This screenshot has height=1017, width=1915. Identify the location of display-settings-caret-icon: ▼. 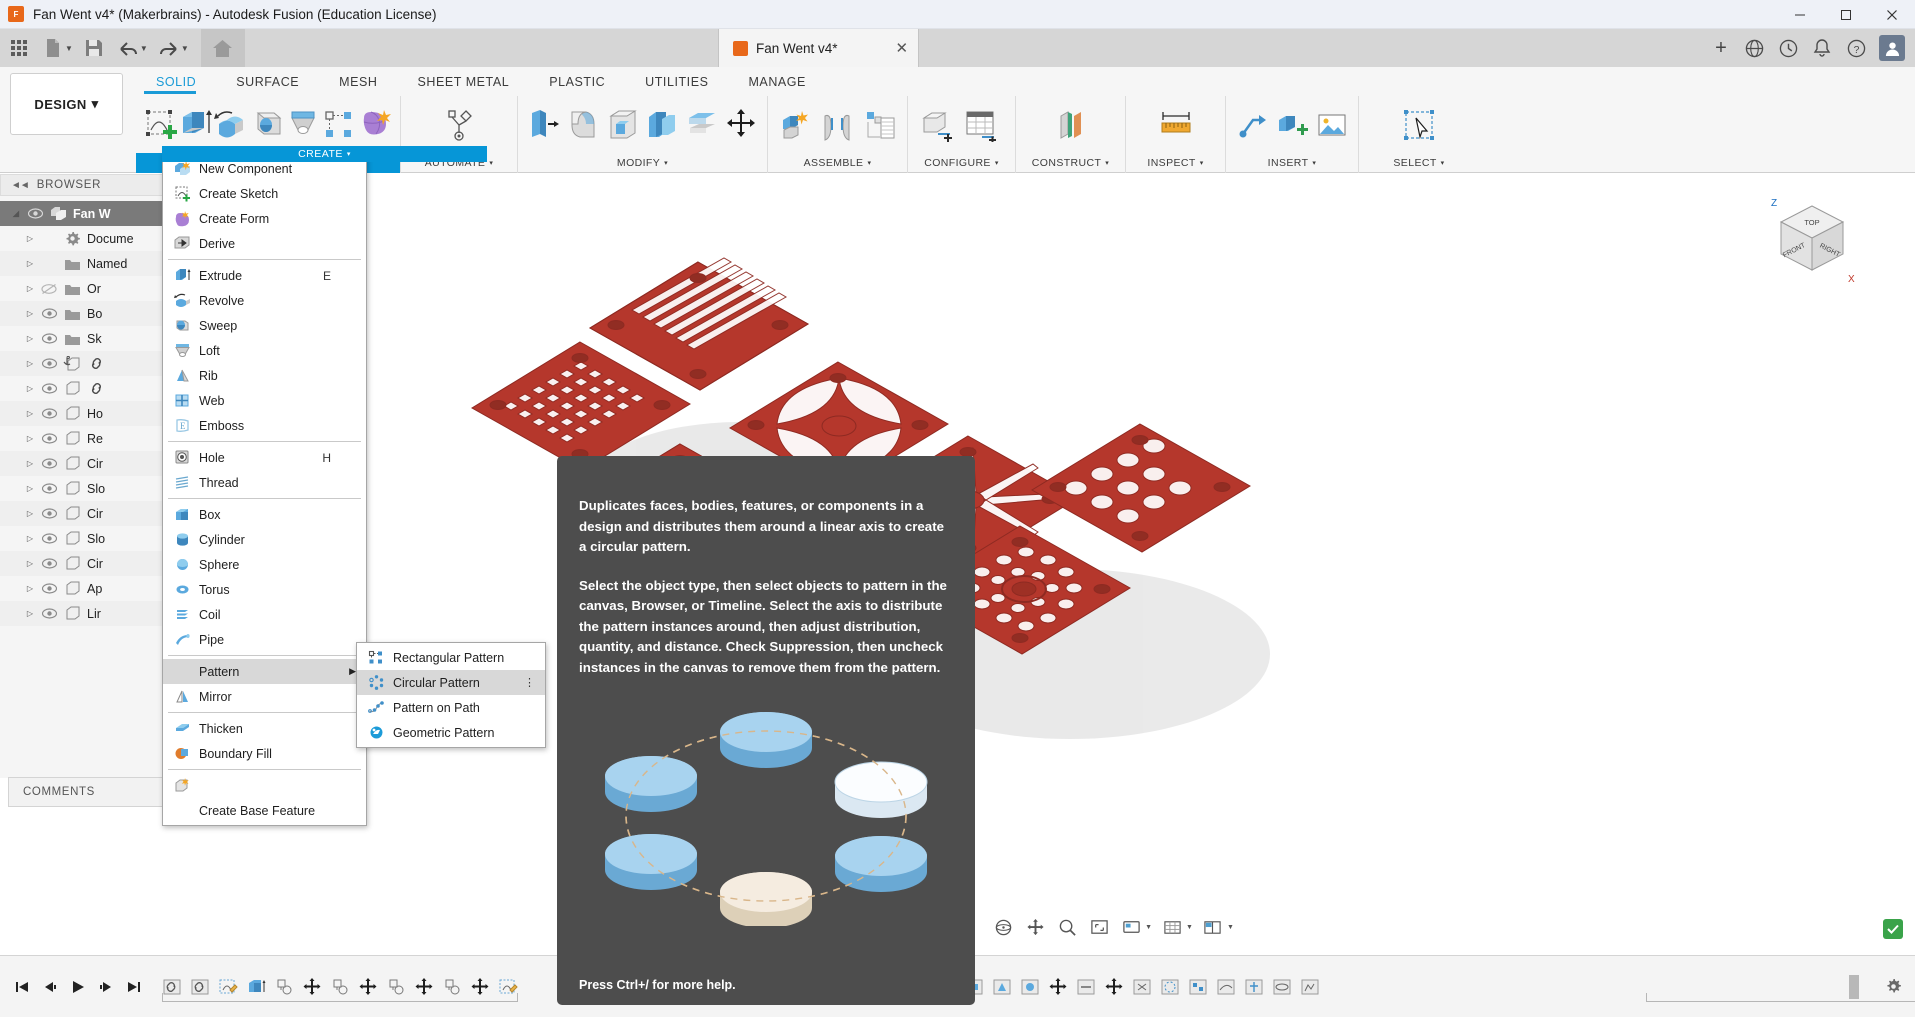
(1148, 927).